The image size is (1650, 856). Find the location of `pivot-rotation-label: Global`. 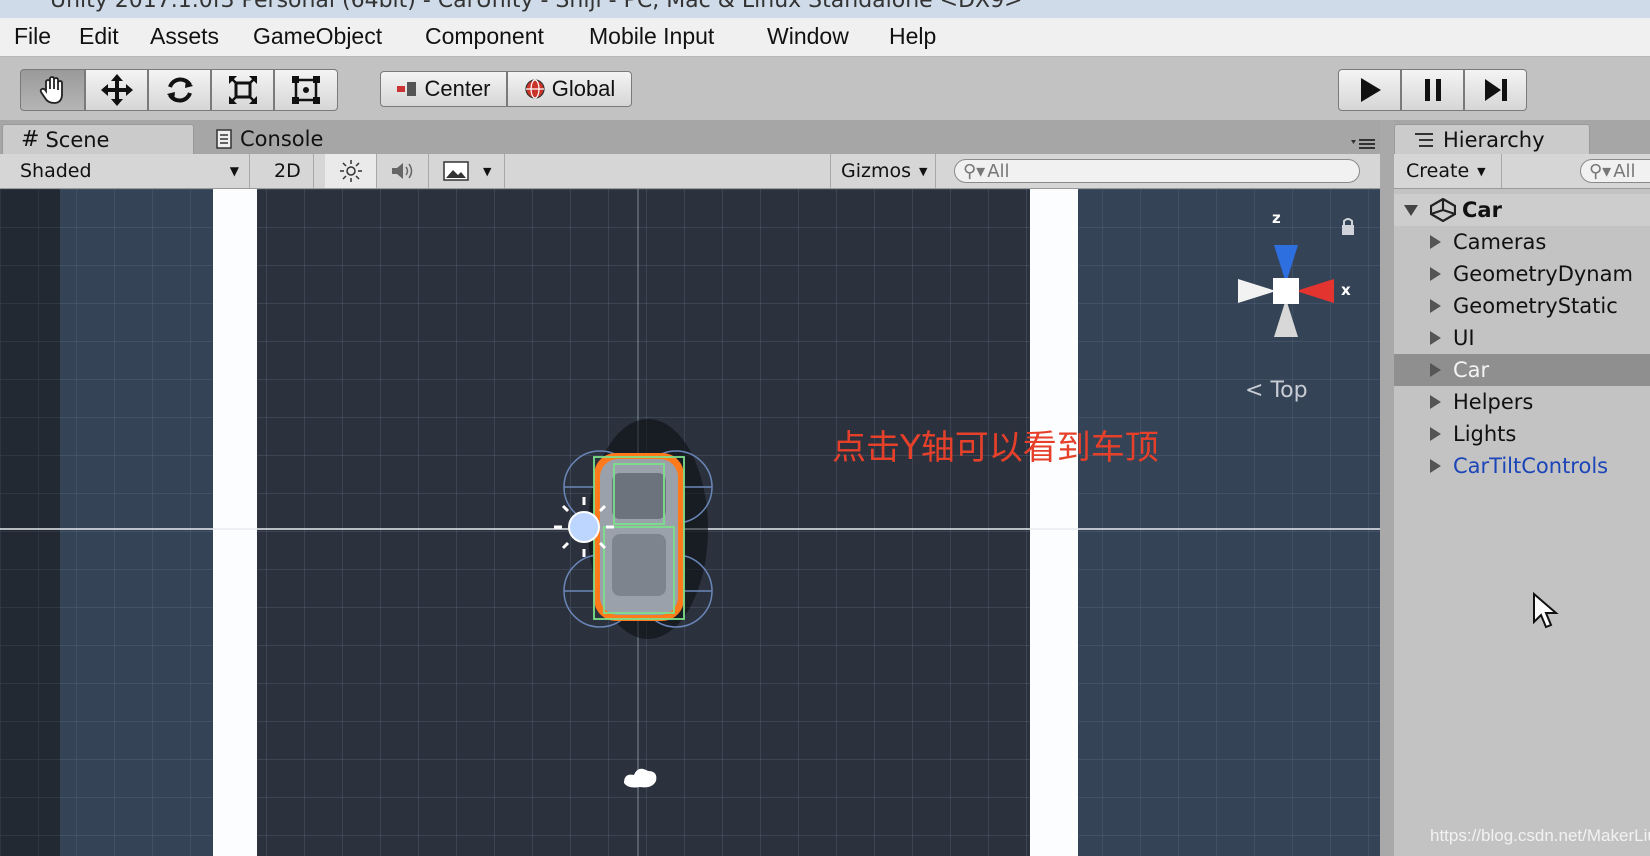

pivot-rotation-label: Global is located at coordinates (583, 88).